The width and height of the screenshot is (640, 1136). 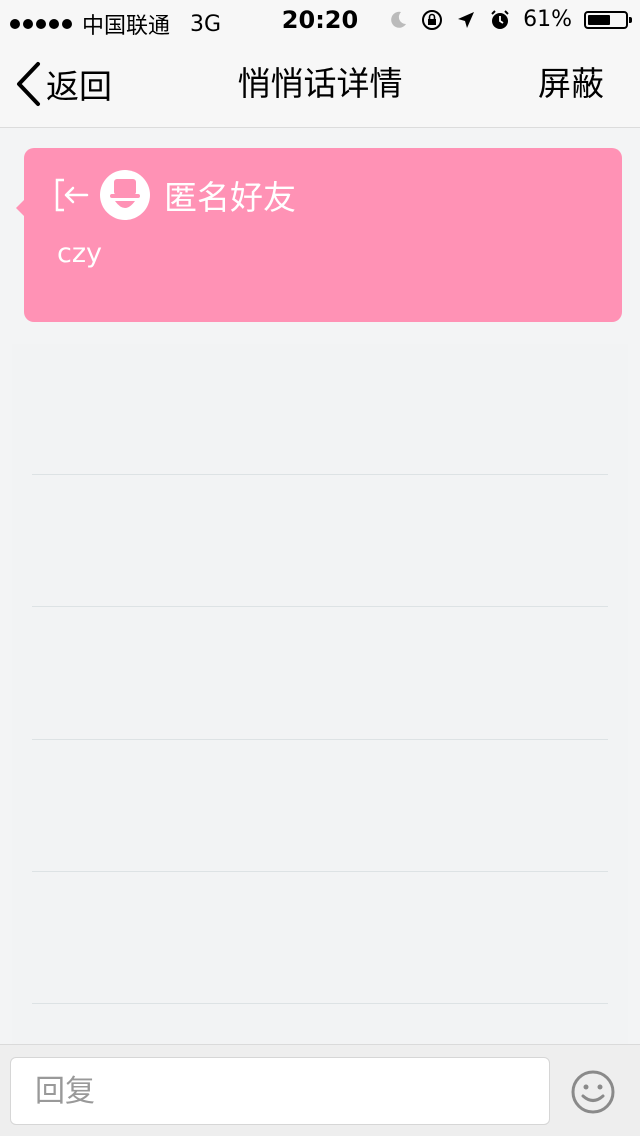 What do you see at coordinates (125, 195) in the screenshot?
I see `anonymous-avatar-icon` at bounding box center [125, 195].